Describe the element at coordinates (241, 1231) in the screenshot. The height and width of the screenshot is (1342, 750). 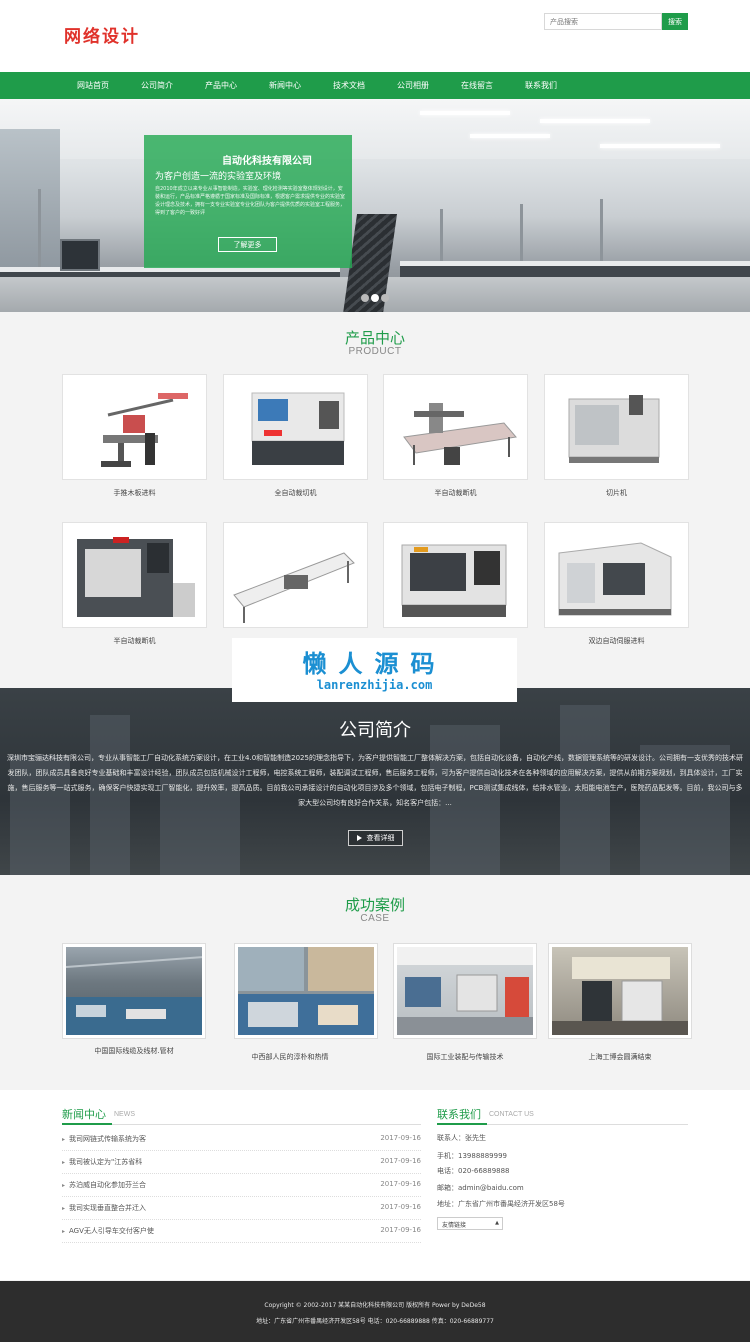
I see `news-item: ▸ AGV无人引导车交付客户使 2017-09-16` at that location.